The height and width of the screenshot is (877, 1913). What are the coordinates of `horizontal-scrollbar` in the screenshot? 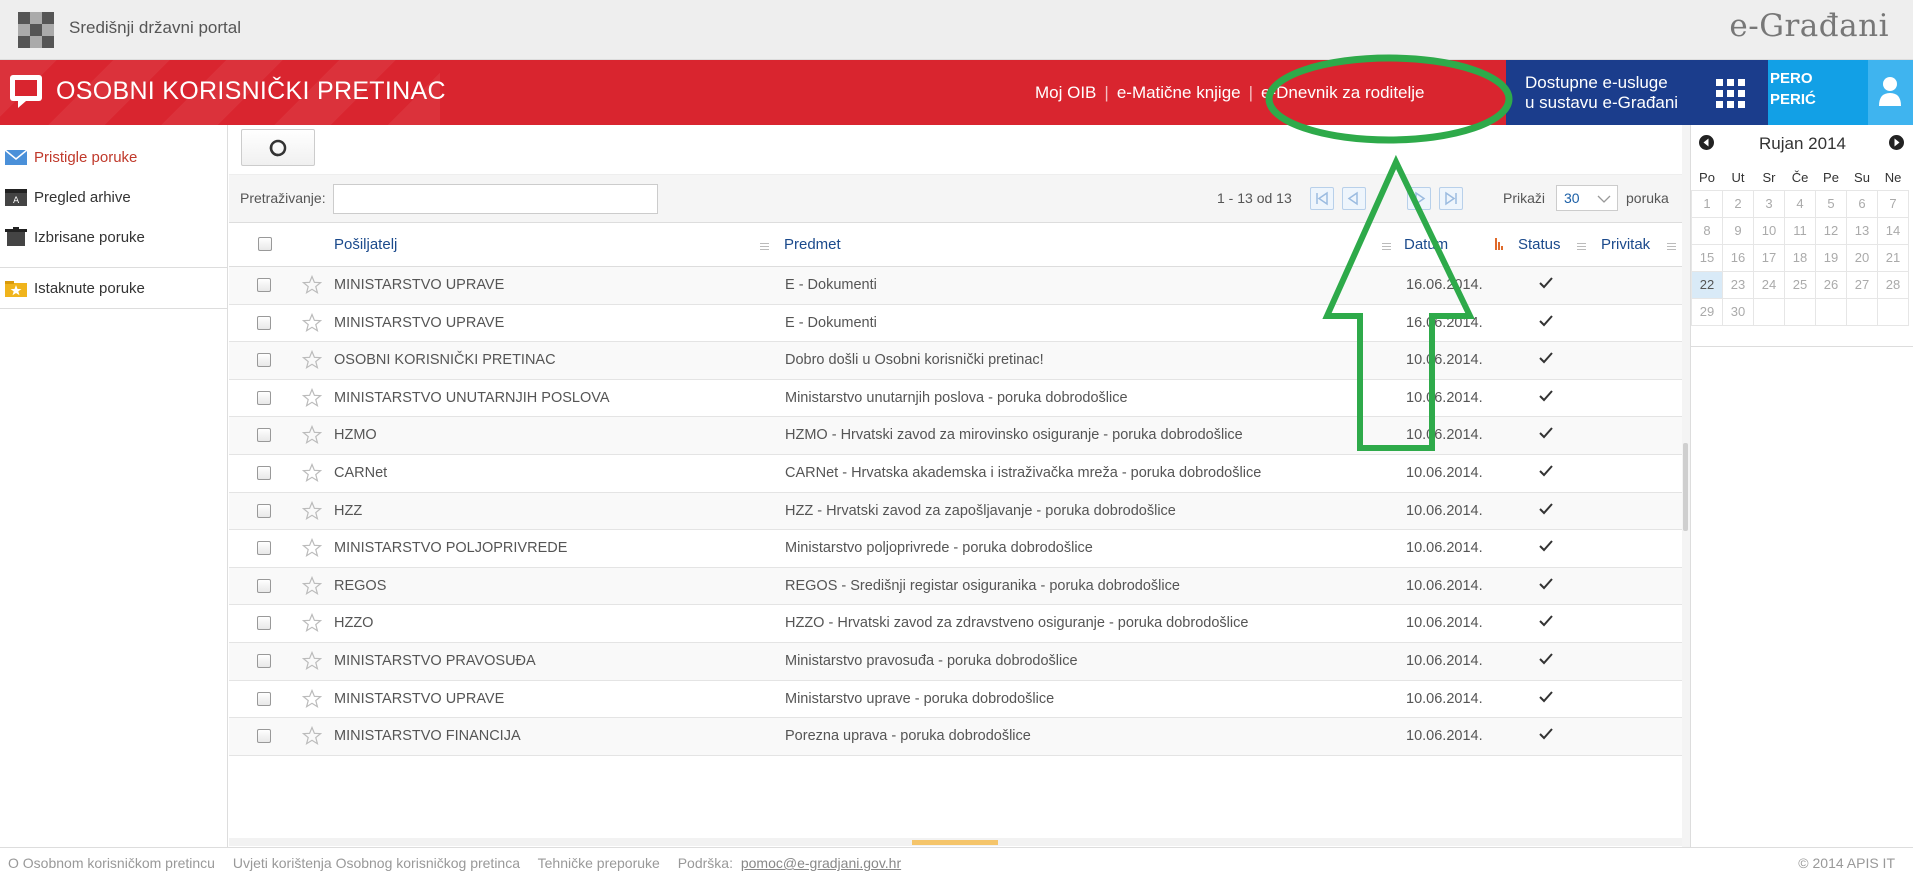 It's located at (955, 842).